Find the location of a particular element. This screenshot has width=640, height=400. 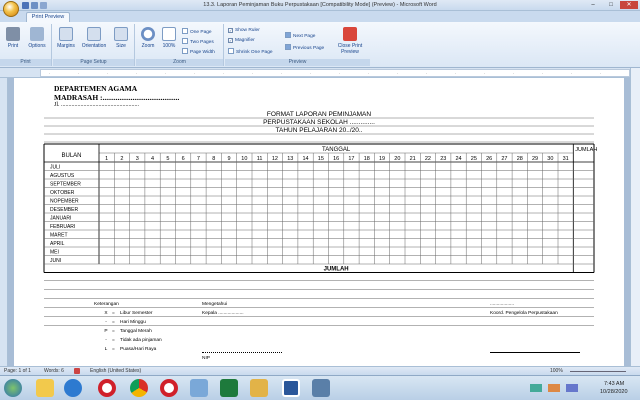

minimize-button: – is located at coordinates (593, 5).